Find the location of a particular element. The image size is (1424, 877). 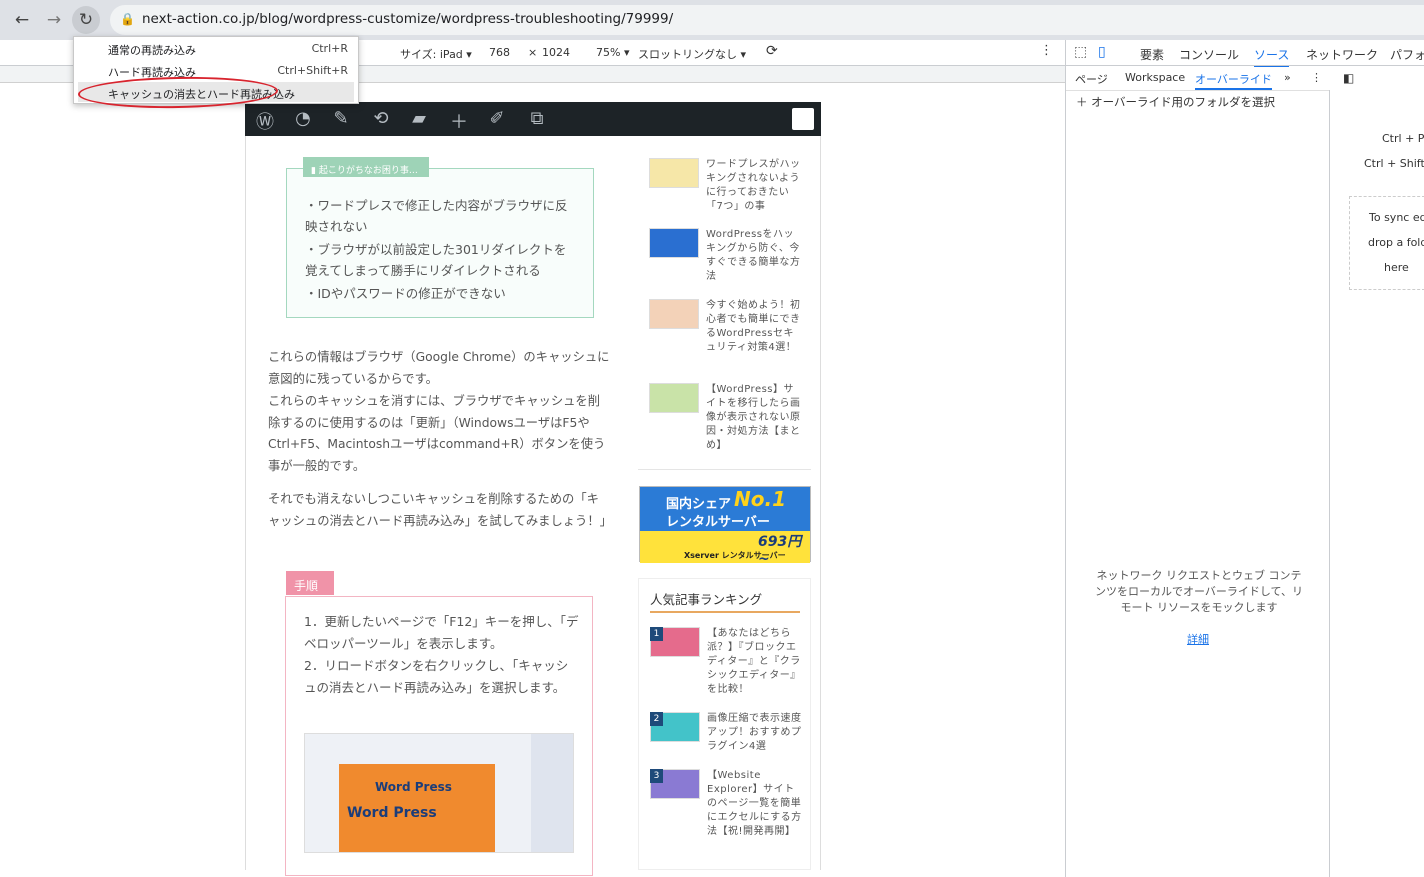

list-item-title: ワードプレスがハッキングされないように行っておきたい「7つ」の事 is located at coordinates (754, 186).